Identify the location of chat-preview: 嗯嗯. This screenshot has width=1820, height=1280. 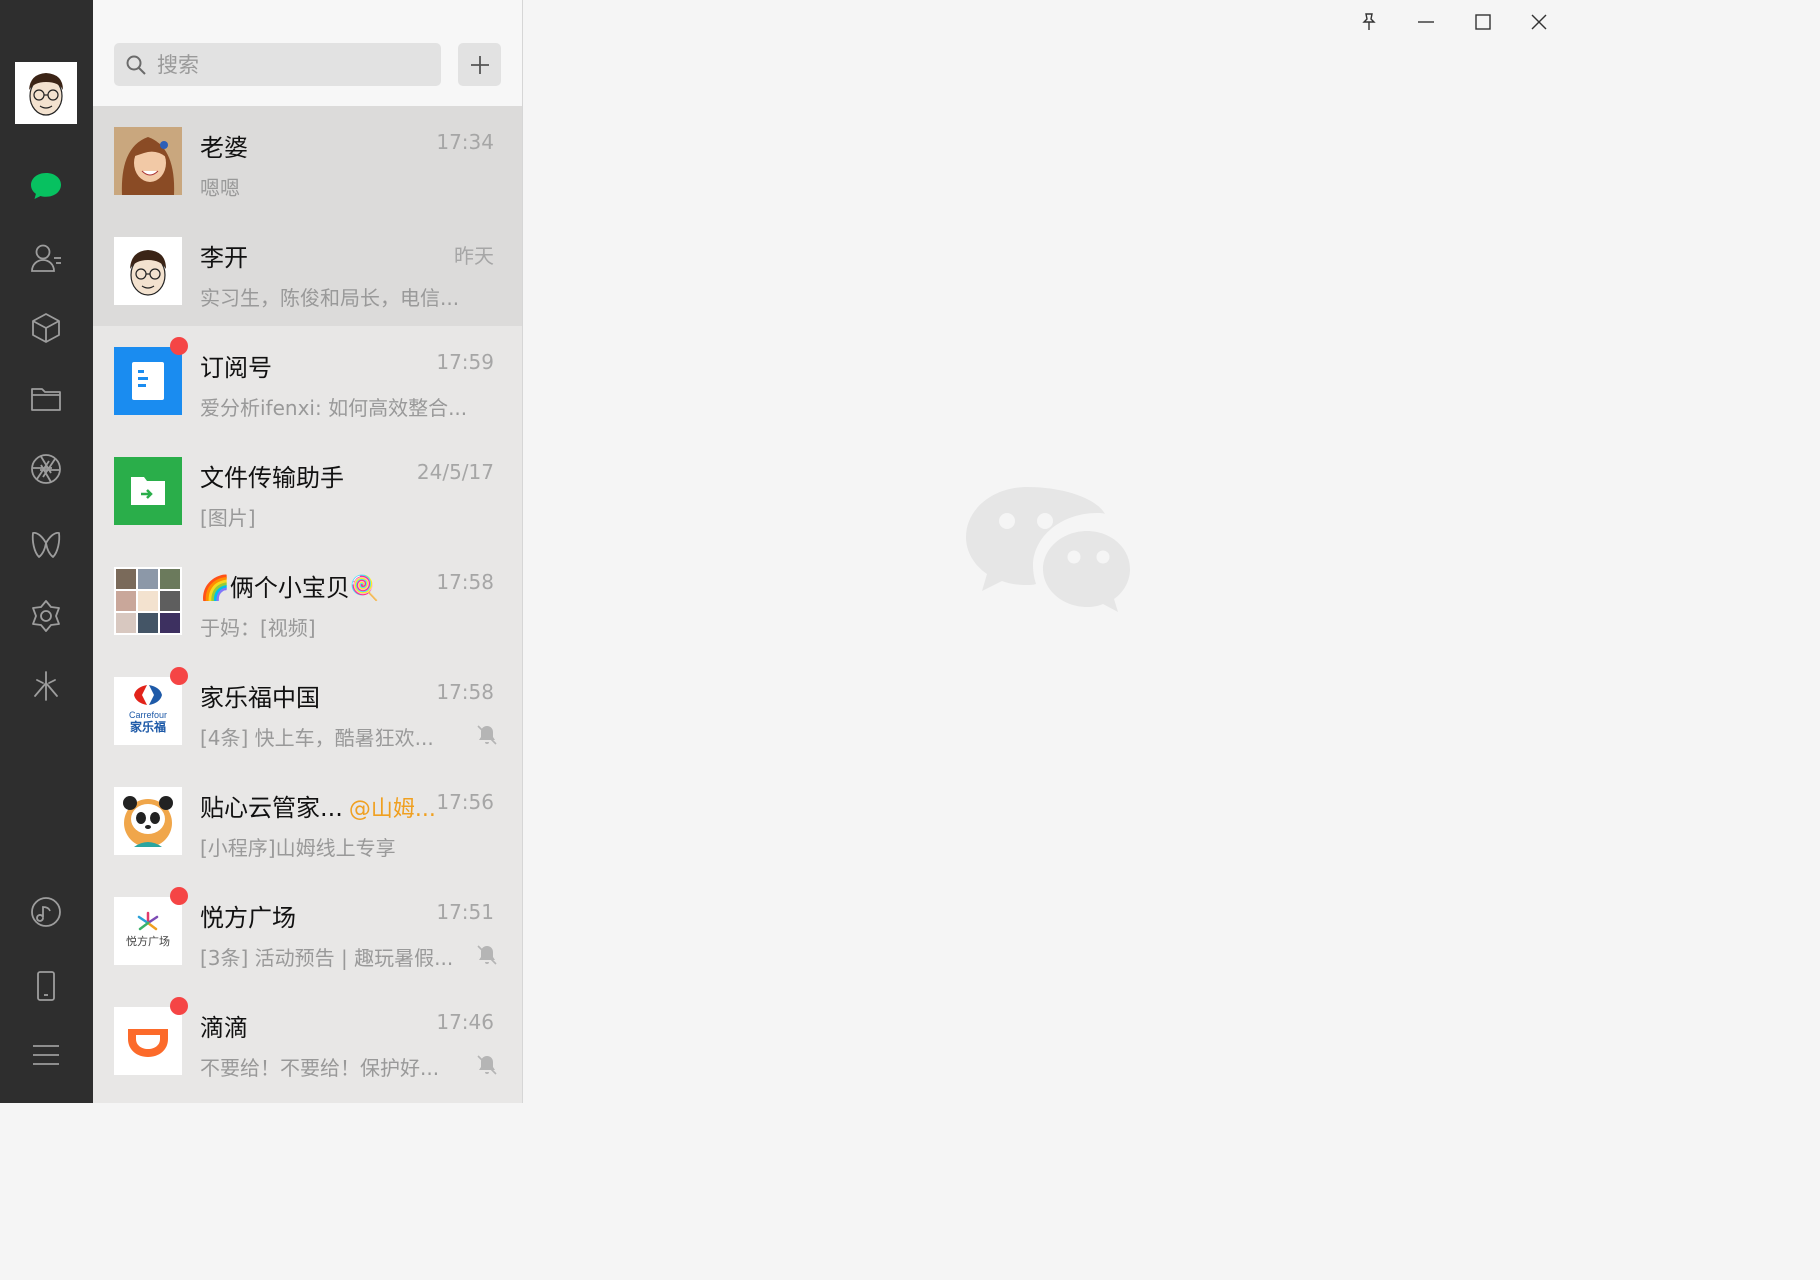
(220, 188).